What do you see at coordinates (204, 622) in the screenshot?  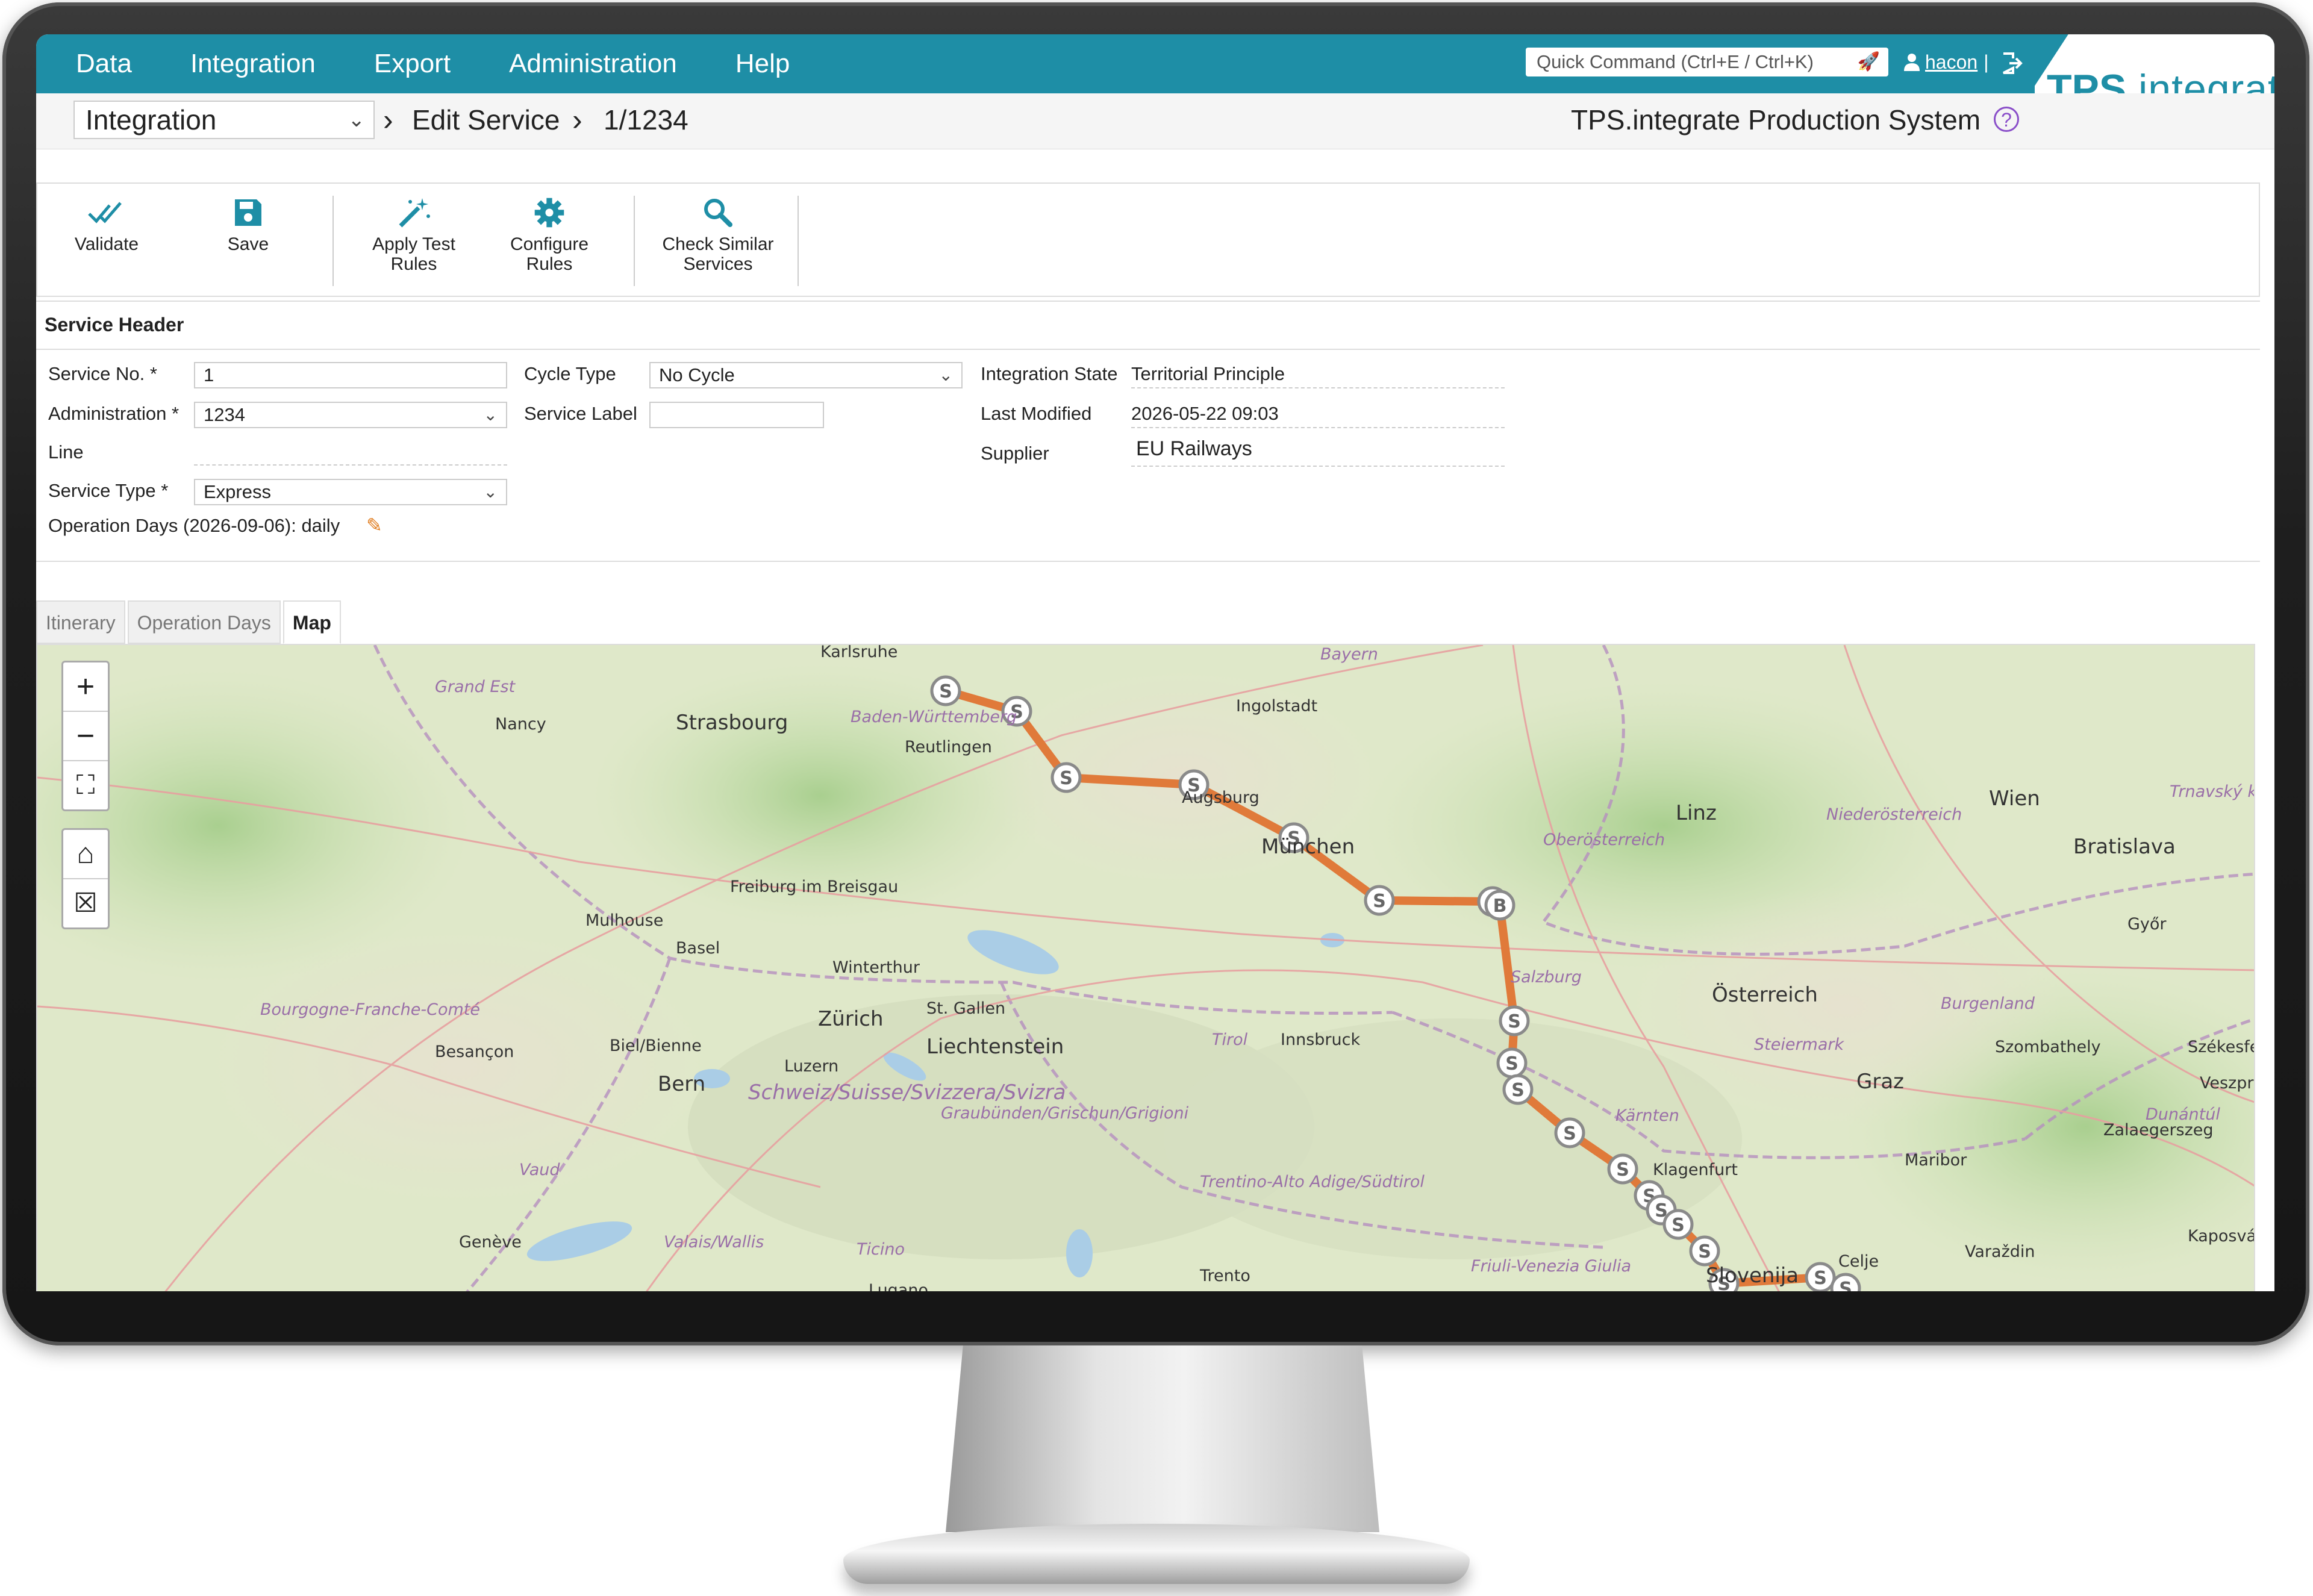 I see `tab-operation-days: Operation Days` at bounding box center [204, 622].